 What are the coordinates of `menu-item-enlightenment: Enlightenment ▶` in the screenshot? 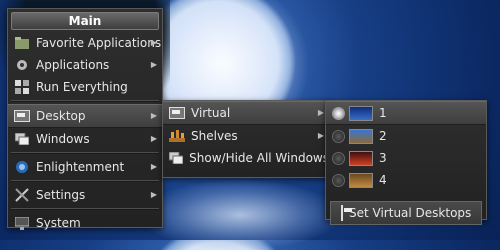 It's located at (85, 167).